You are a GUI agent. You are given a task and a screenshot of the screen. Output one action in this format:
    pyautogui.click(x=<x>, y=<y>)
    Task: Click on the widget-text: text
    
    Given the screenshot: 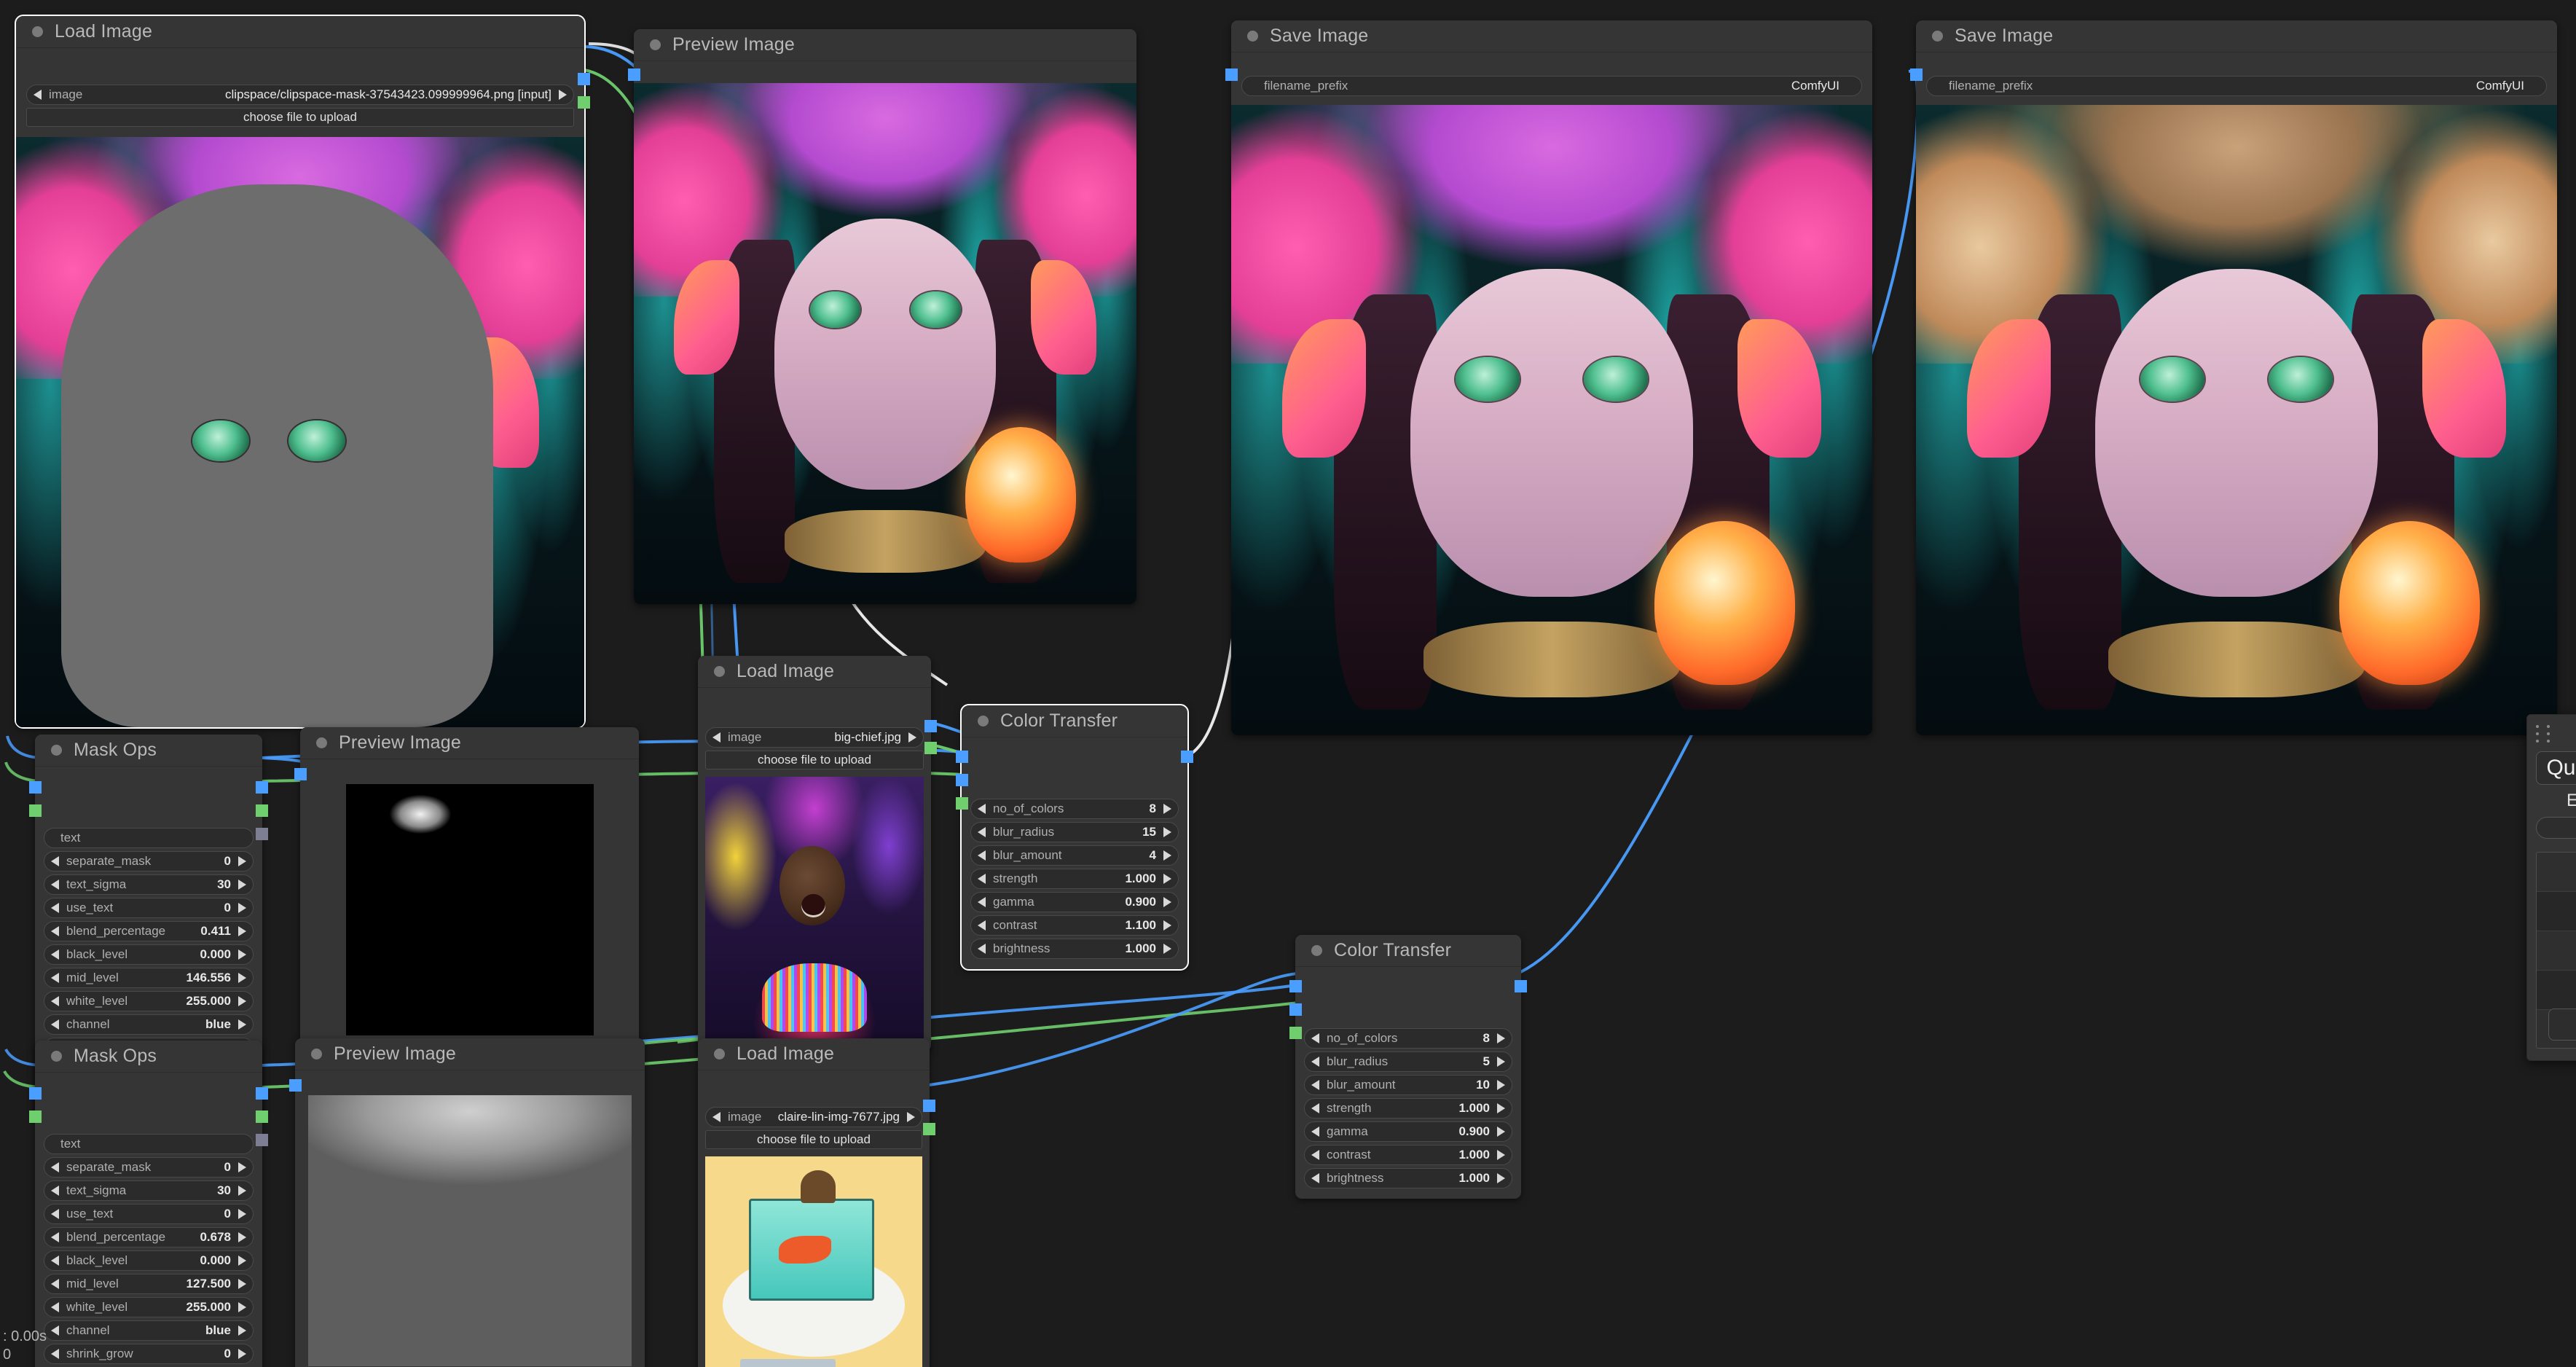 What is the action you would take?
    pyautogui.click(x=149, y=1144)
    